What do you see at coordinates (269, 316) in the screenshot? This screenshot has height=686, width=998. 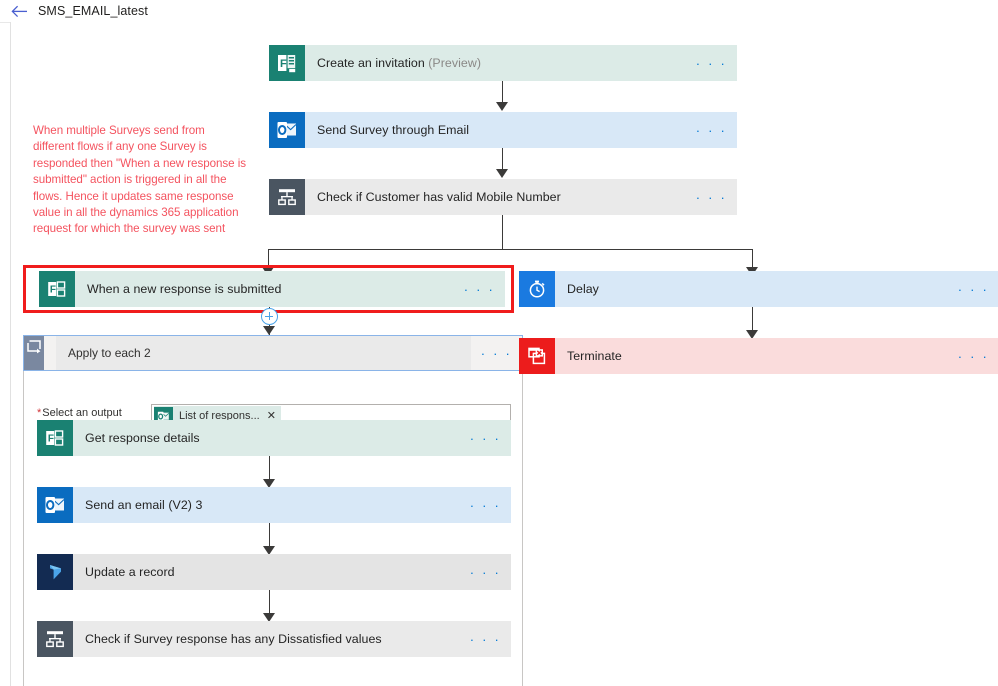 I see `add-step-button` at bounding box center [269, 316].